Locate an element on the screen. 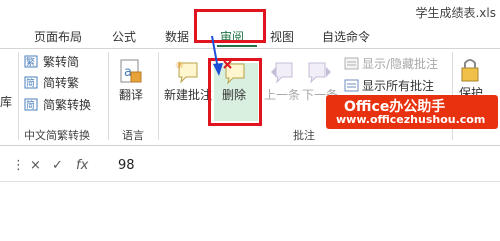 This screenshot has width=500, height=241. formula-bar: ⋮ × ✓ fx is located at coordinates (250, 167).